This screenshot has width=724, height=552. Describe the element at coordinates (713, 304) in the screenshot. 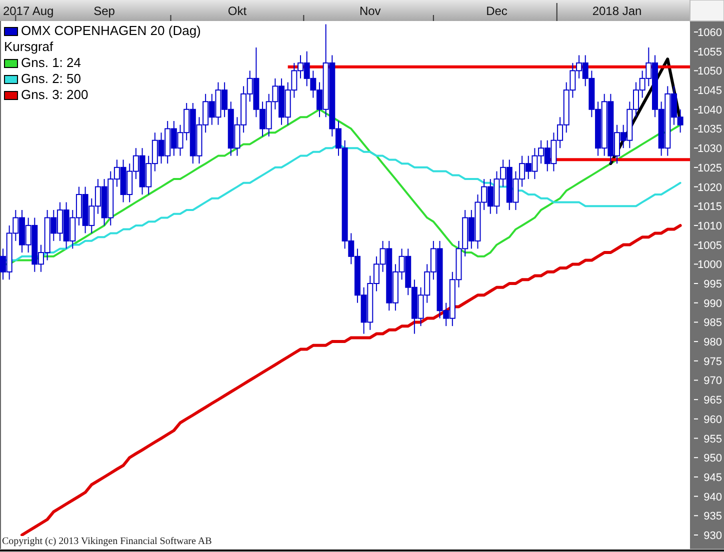

I see `axis-label: 990` at that location.